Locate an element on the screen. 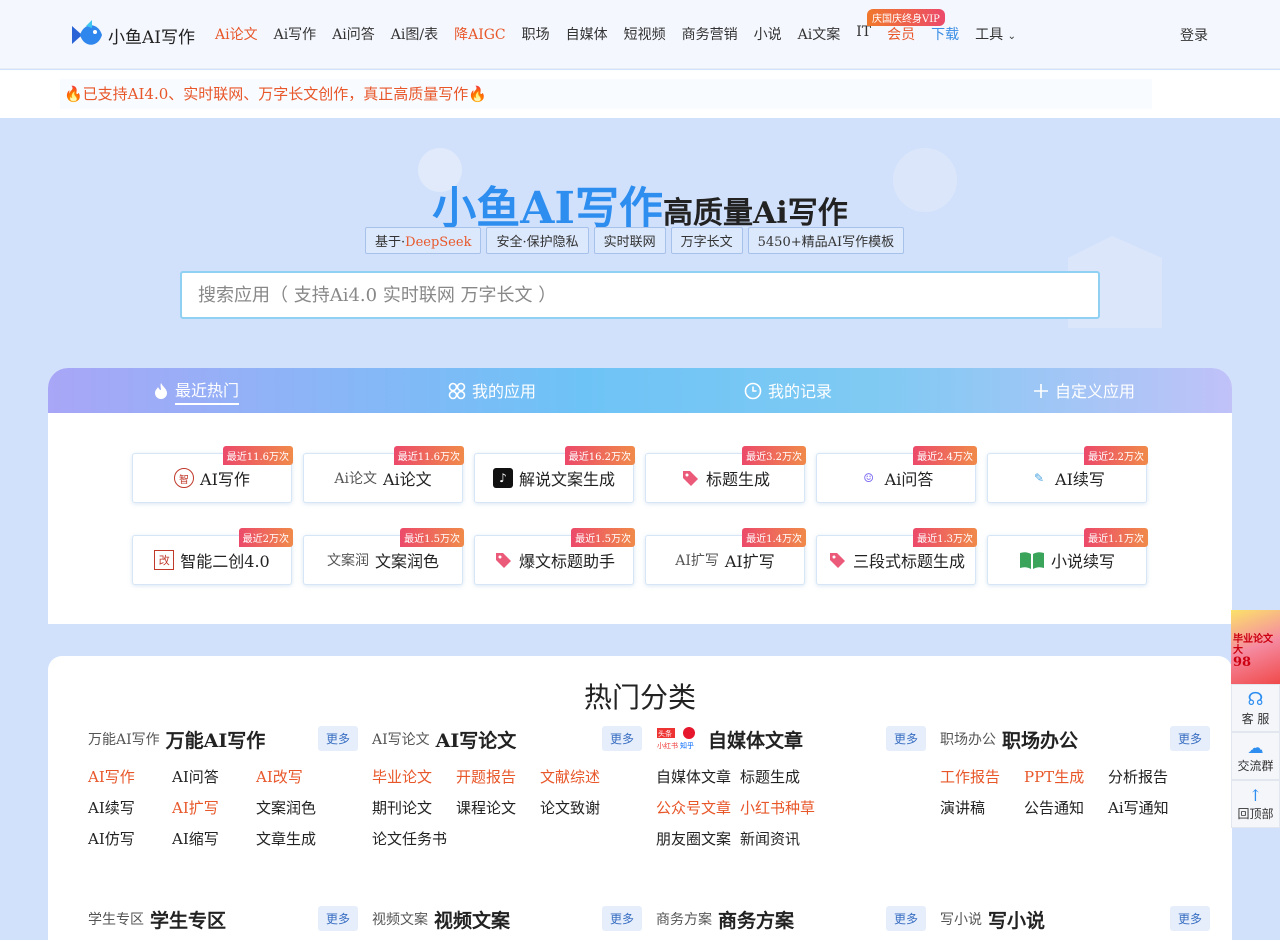  nav-it: IT is located at coordinates (863, 34).